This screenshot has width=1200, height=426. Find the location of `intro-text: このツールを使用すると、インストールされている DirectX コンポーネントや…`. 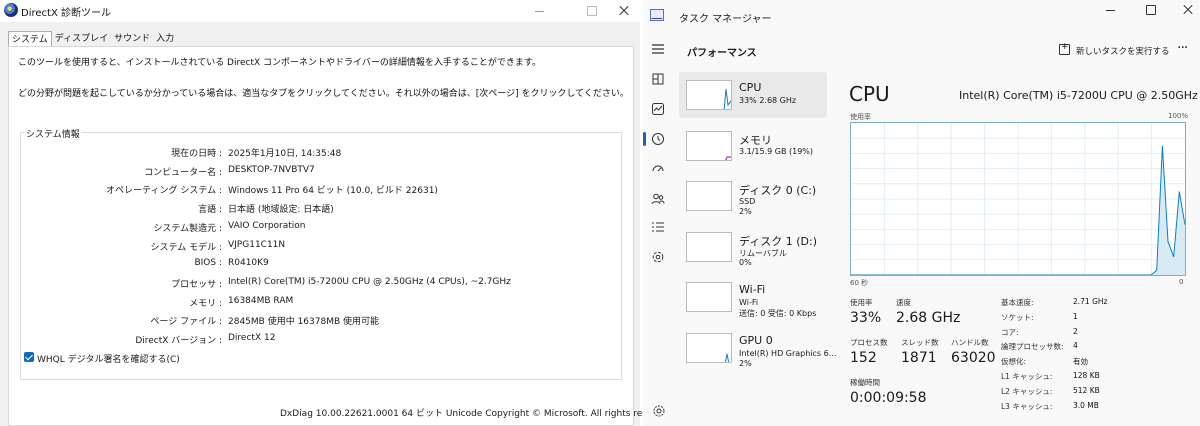

intro-text: このツールを使用すると、インストールされている DirectX コンポーネントや… is located at coordinates (279, 63).